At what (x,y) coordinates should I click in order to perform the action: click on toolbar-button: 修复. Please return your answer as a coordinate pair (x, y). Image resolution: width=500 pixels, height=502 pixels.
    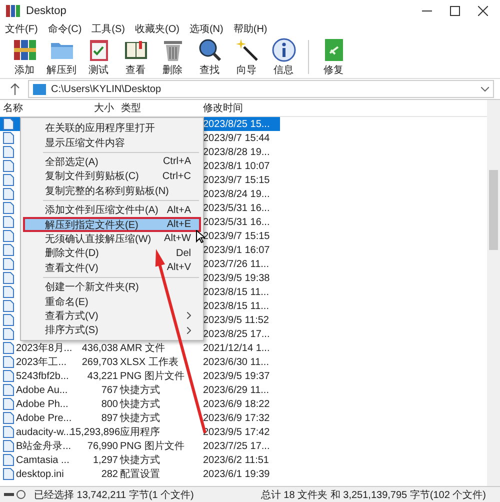
    Looking at the image, I should click on (333, 57).